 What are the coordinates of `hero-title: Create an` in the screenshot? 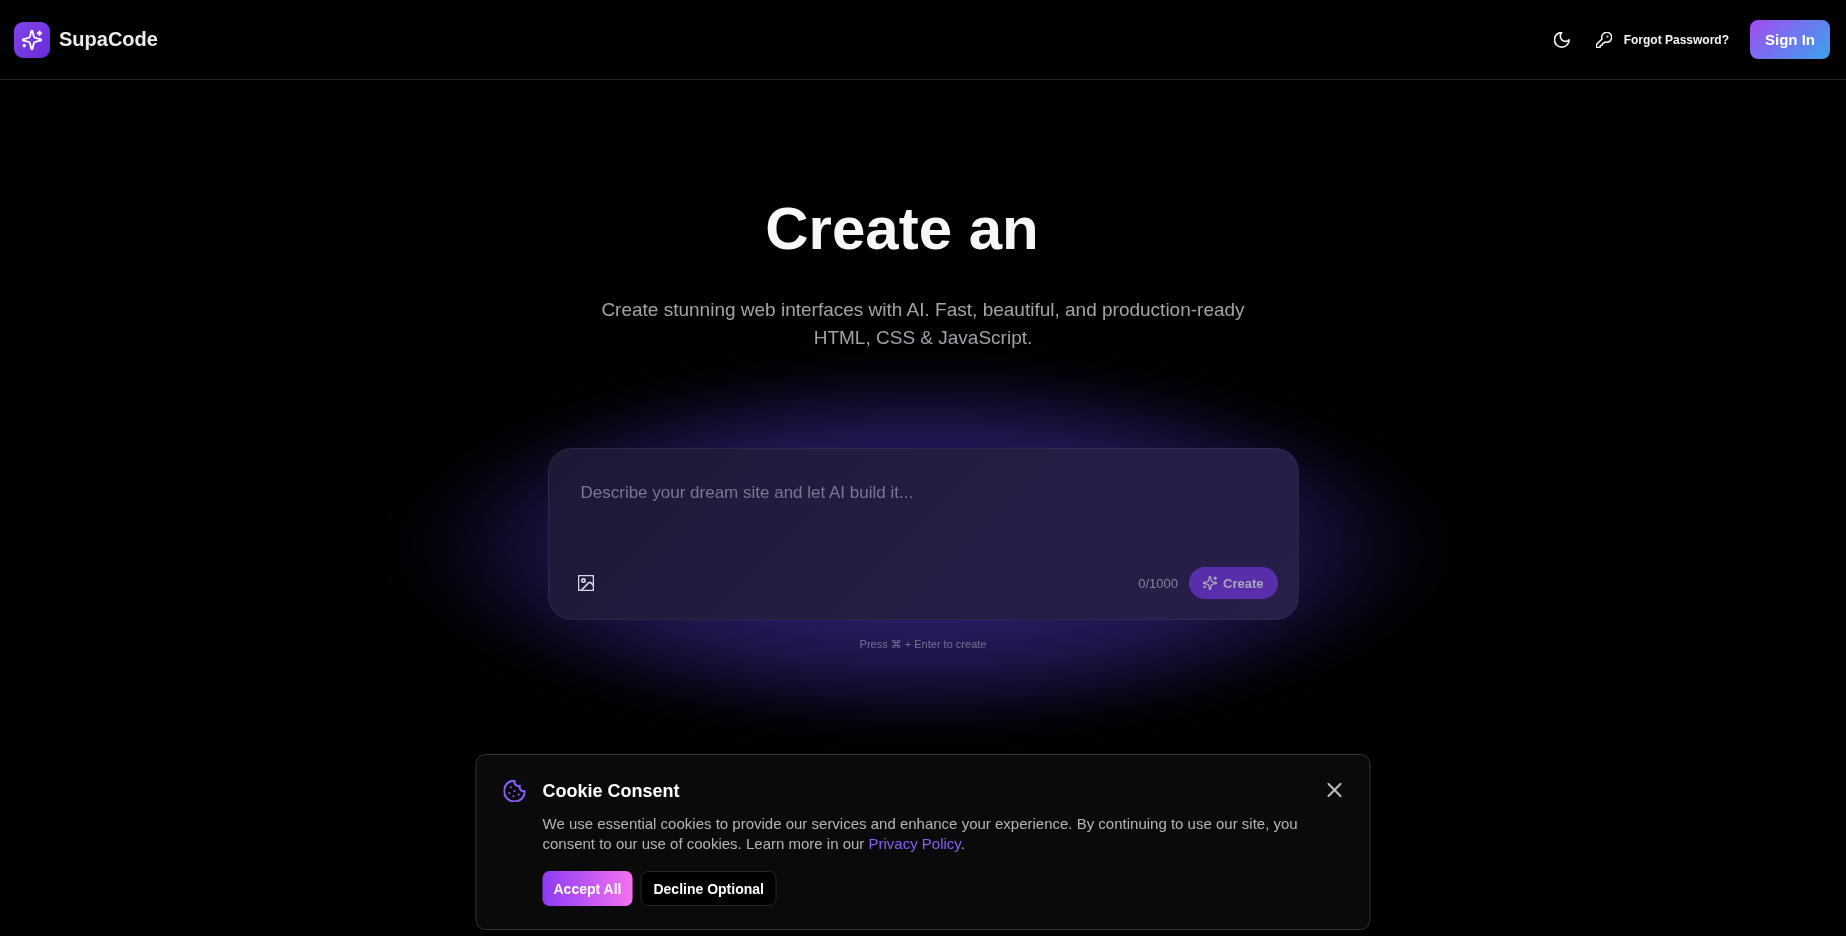 It's located at (902, 229).